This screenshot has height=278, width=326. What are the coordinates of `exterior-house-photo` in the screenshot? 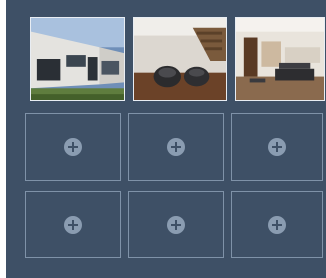 It's located at (77, 59).